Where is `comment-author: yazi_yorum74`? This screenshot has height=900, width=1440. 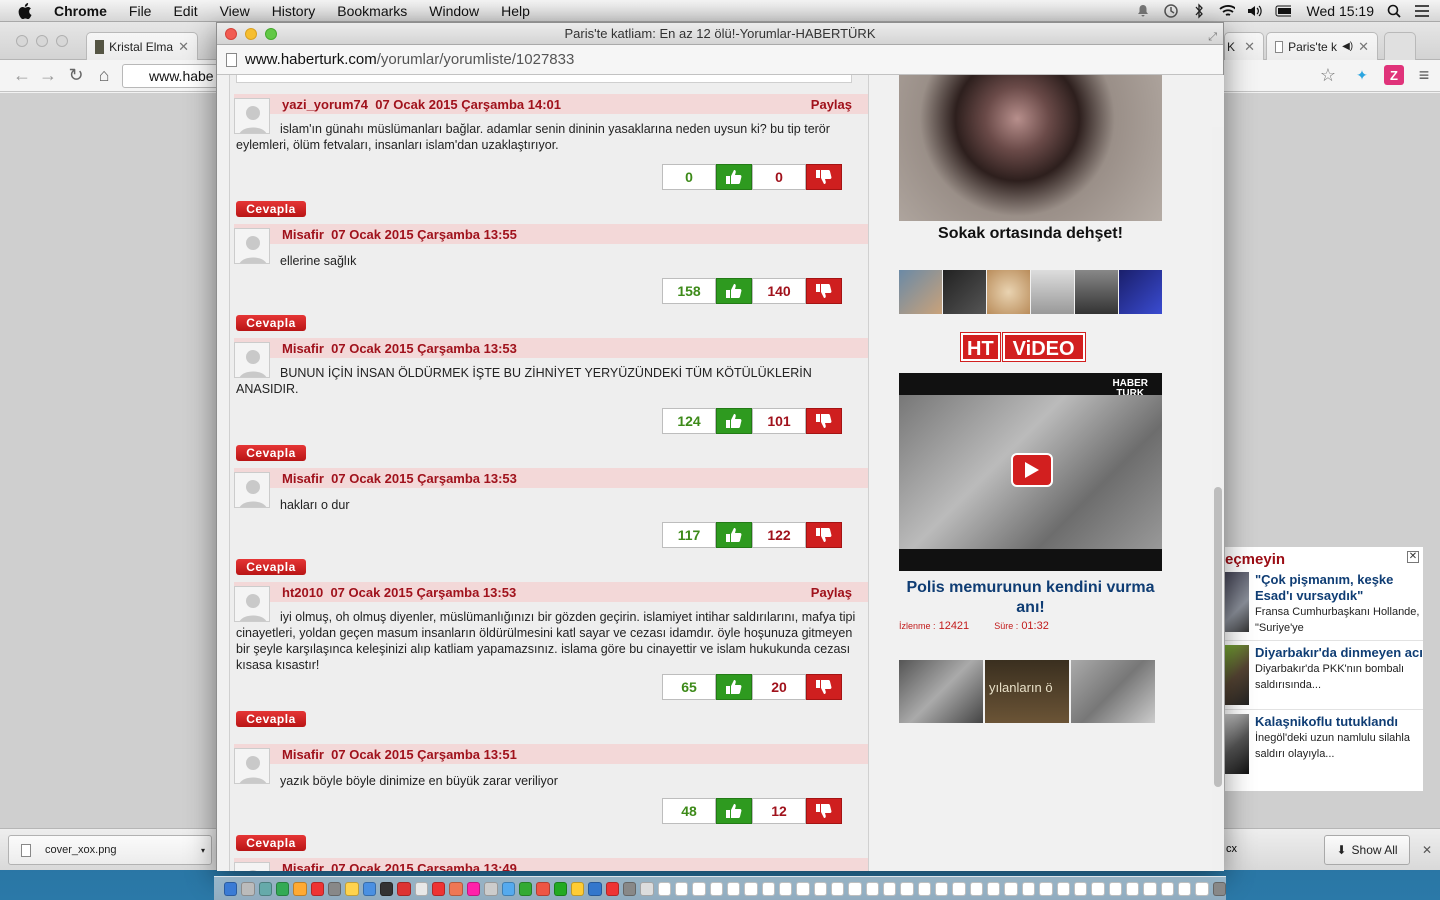
comment-author: yazi_yorum74 is located at coordinates (325, 104).